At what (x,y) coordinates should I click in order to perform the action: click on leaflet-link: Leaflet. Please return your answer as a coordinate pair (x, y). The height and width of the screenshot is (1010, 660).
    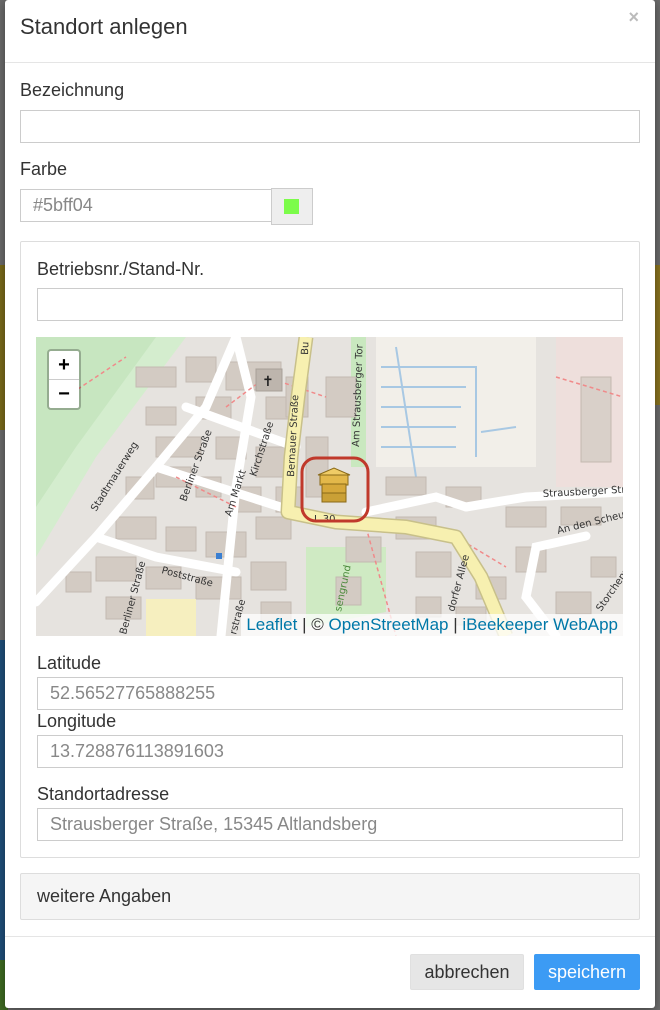
    Looking at the image, I should click on (271, 624).